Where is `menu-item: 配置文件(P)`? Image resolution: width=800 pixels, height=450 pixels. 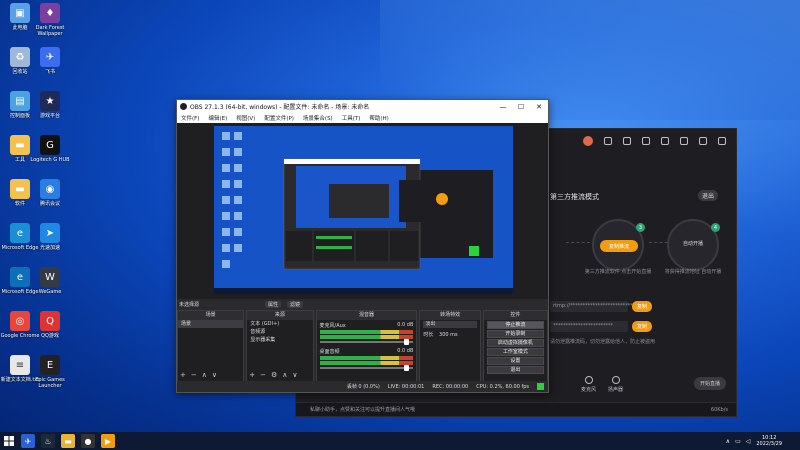 menu-item: 配置文件(P) is located at coordinates (279, 118).